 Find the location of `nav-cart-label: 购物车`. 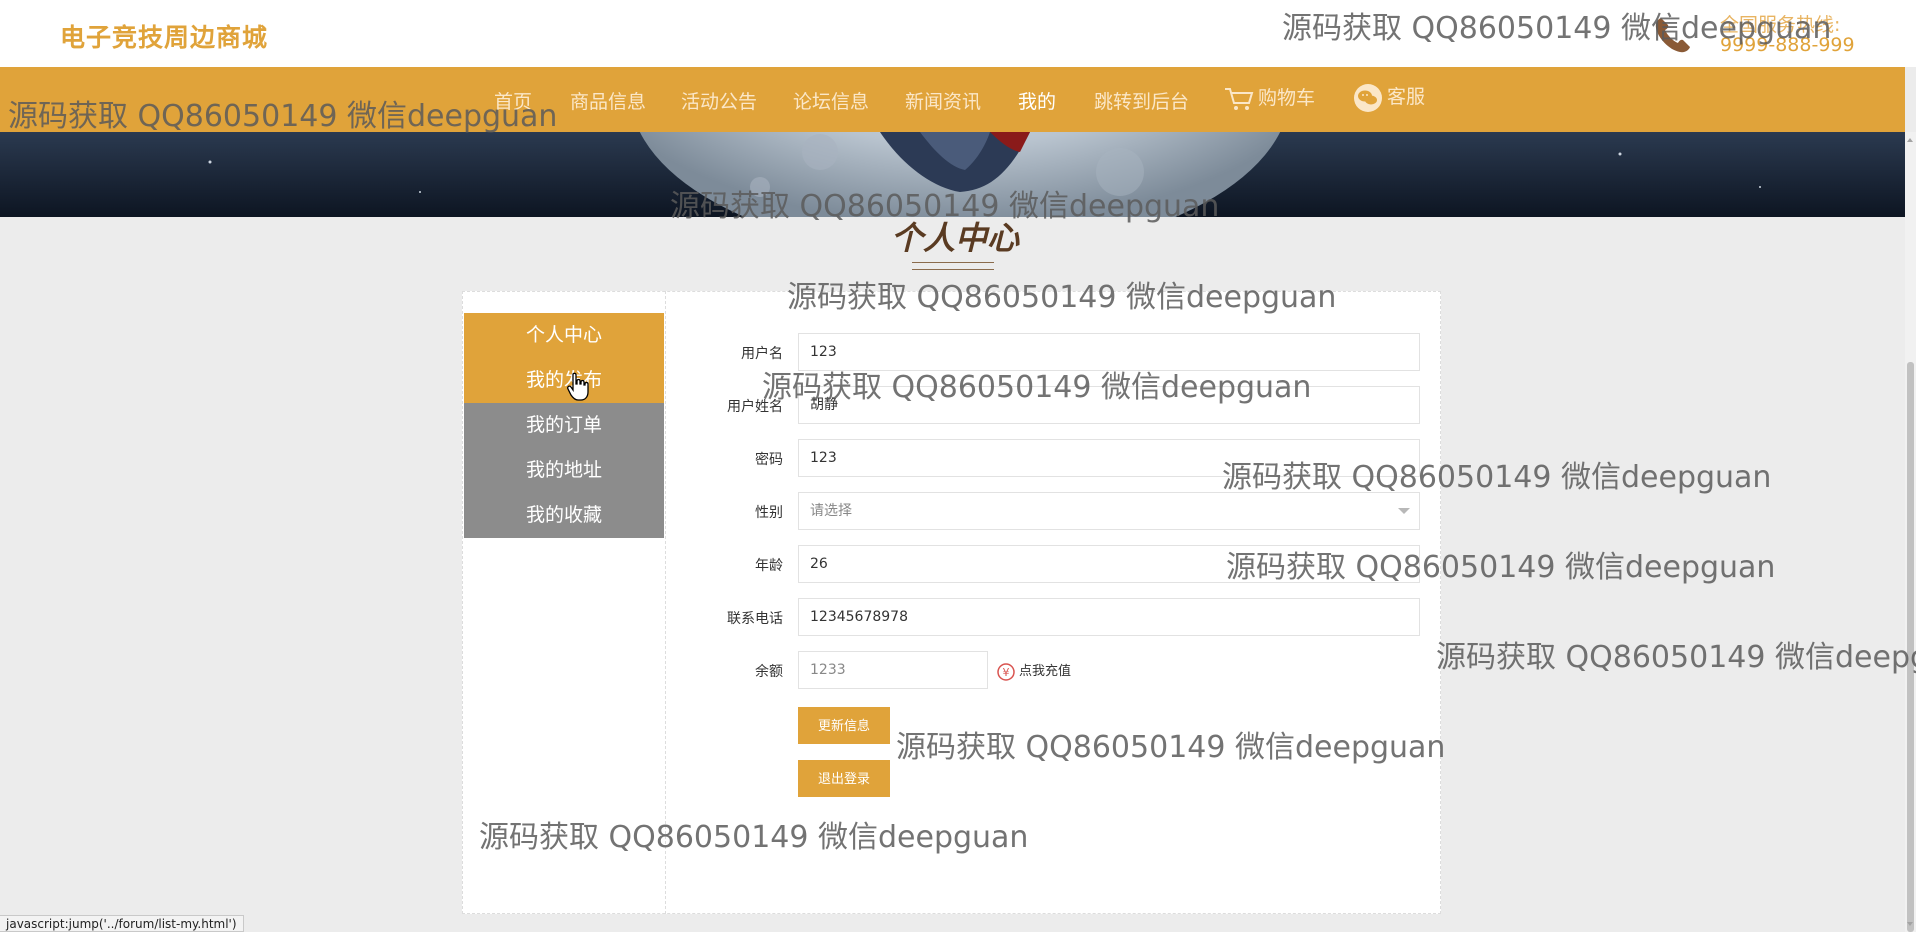

nav-cart-label: 购物车 is located at coordinates (1287, 98).